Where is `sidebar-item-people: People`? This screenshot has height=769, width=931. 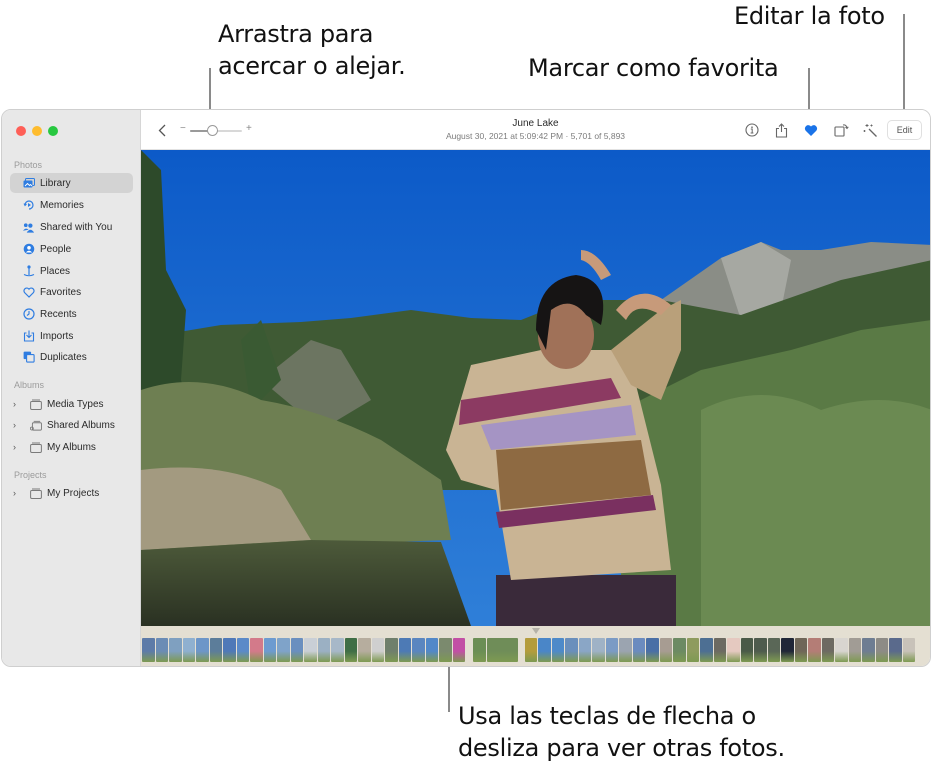 sidebar-item-people: People is located at coordinates (71, 249).